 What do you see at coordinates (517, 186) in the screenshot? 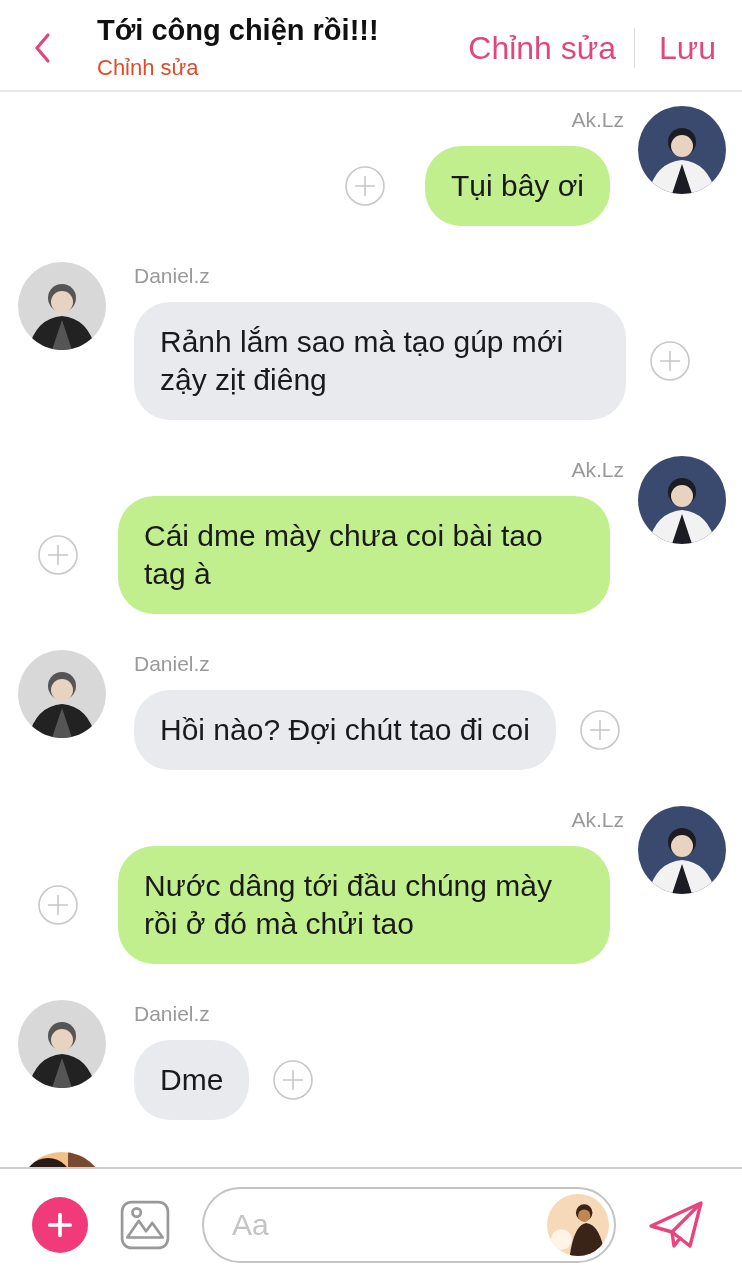
I see `message-bubble: Tụi bây ơi` at bounding box center [517, 186].